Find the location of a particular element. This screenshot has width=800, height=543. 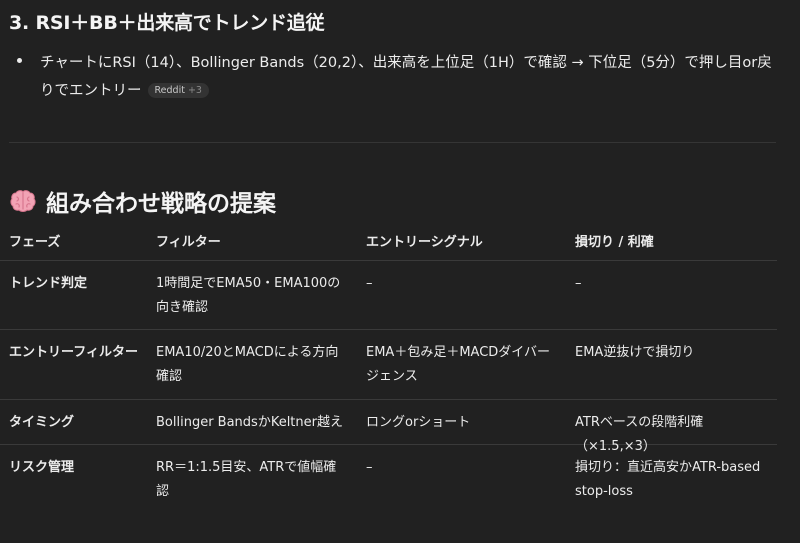

table-cell: 1時間足でEMA50・EMA100の向き確認 is located at coordinates (248, 295).